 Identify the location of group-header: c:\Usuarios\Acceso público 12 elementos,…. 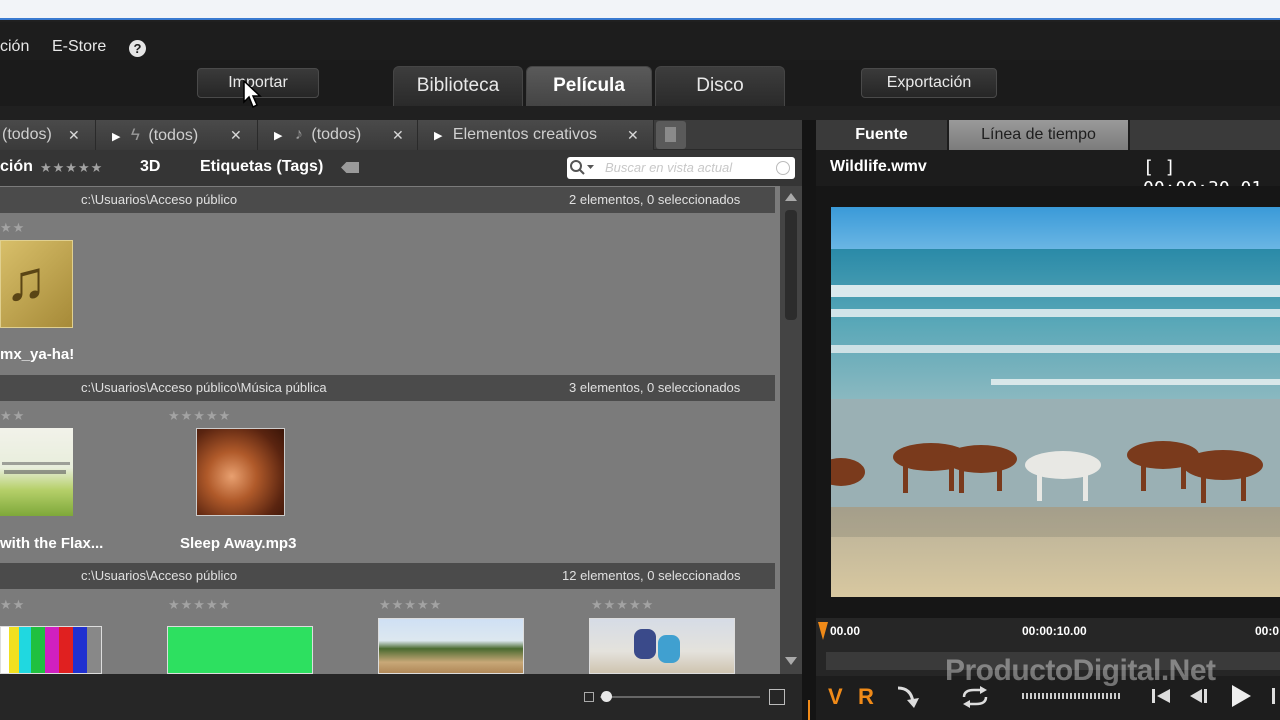
(387, 576).